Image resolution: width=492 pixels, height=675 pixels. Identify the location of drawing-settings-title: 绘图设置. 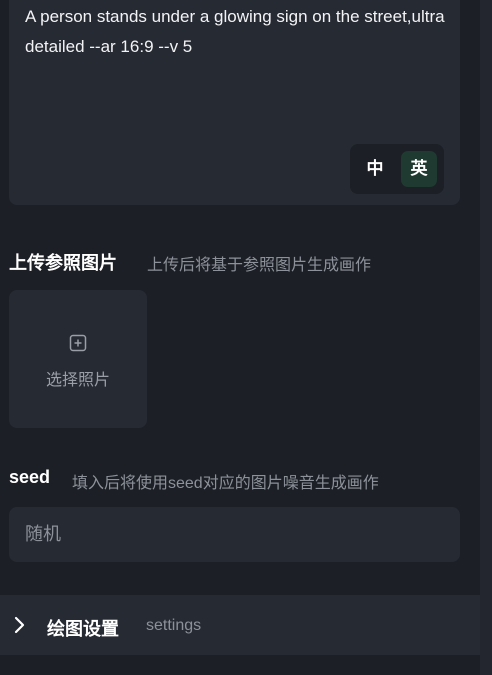
(83, 629).